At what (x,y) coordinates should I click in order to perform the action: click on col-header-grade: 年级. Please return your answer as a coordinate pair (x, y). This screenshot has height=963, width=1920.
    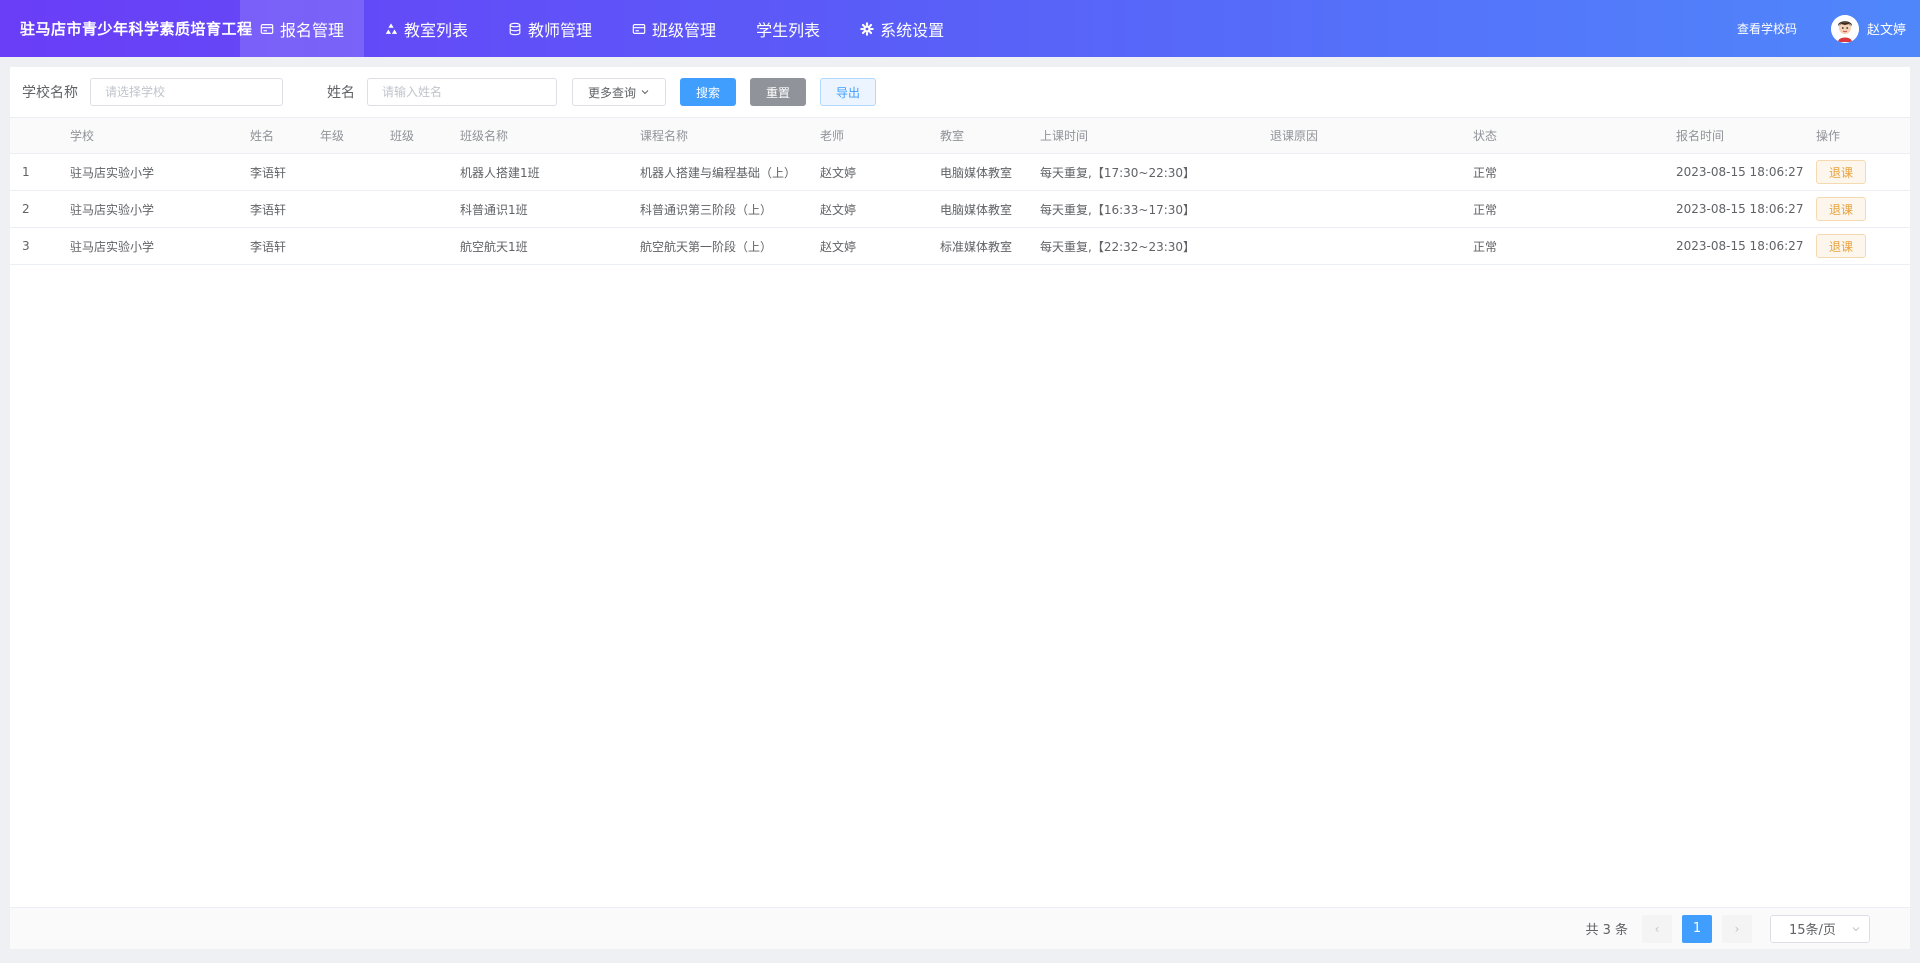
    Looking at the image, I should click on (332, 136).